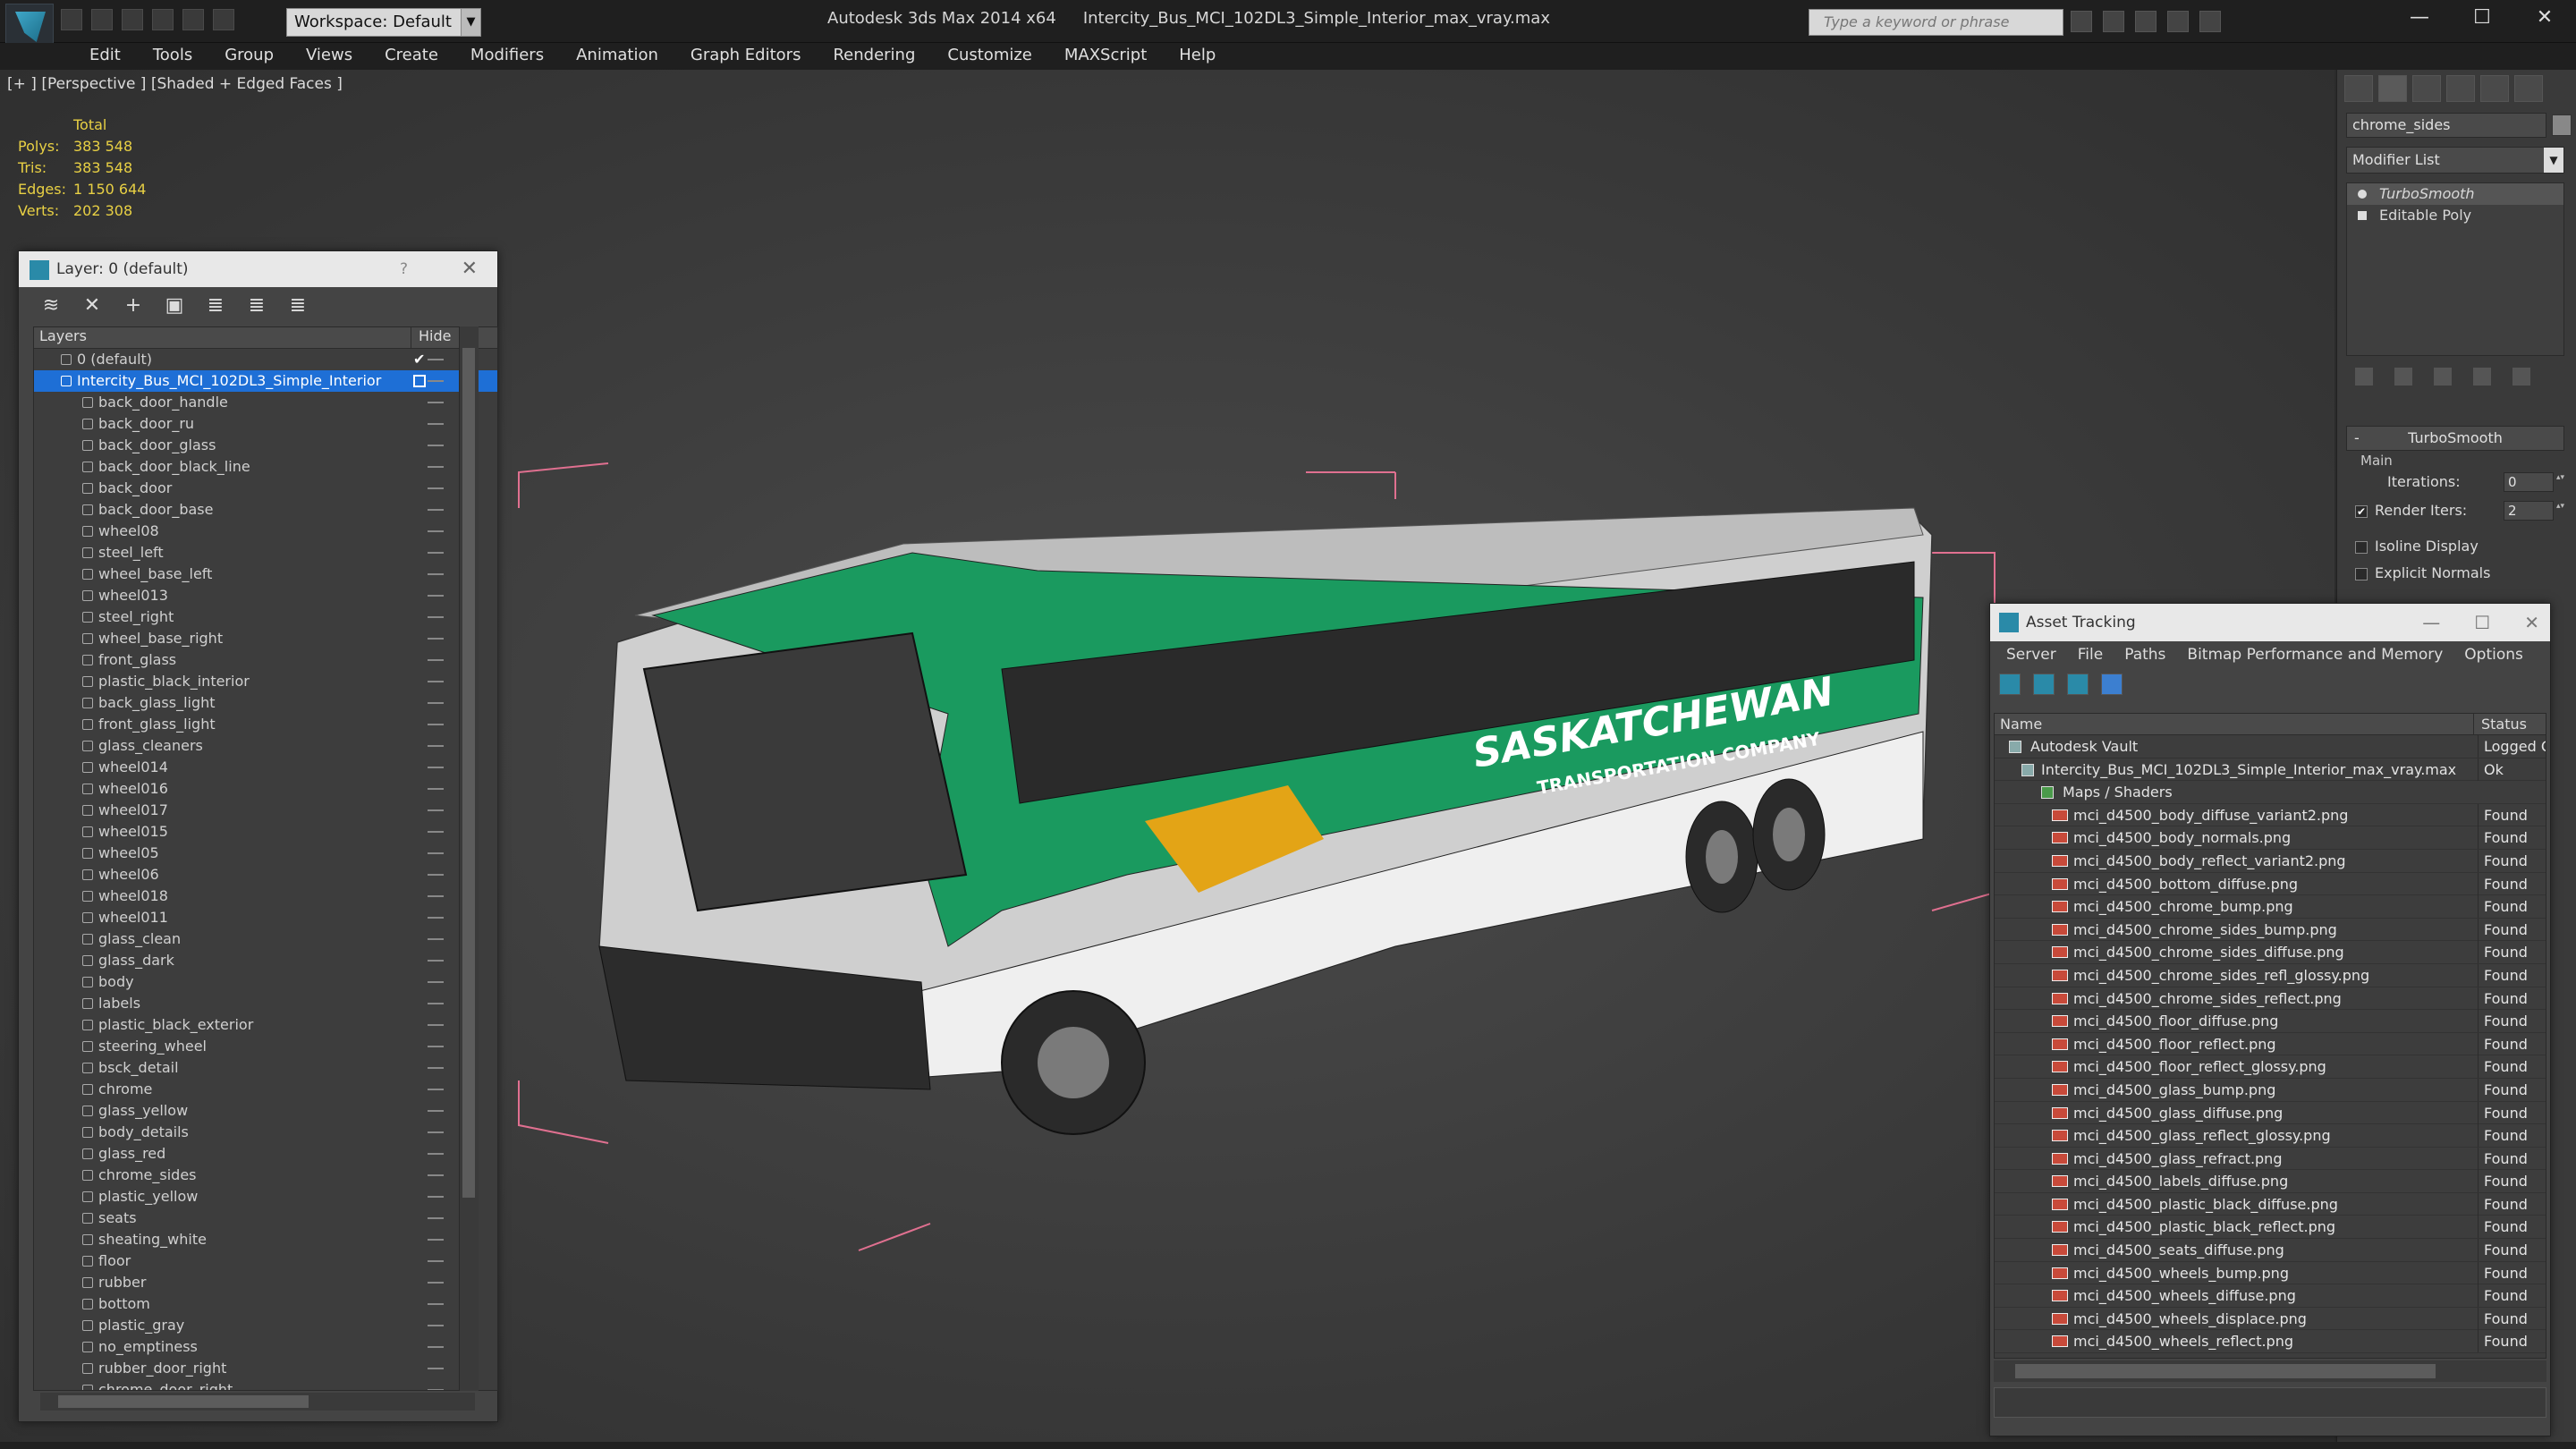 The image size is (2576, 1449). What do you see at coordinates (265, 1347) in the screenshot?
I see `layer-object-row: no_emptiness` at bounding box center [265, 1347].